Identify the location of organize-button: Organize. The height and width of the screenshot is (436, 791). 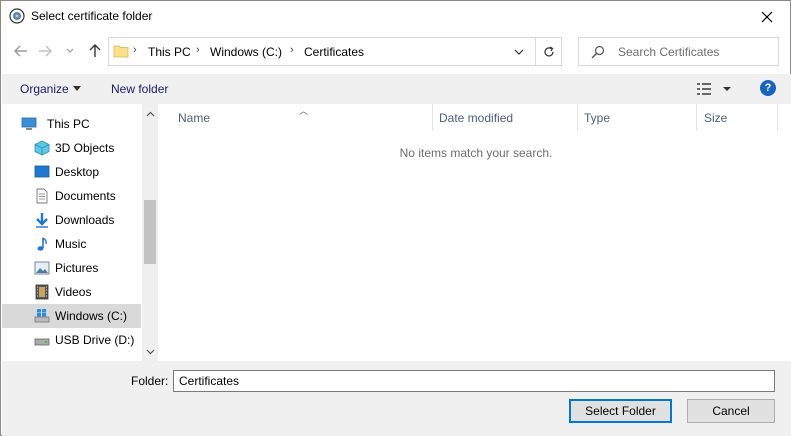
(44, 89).